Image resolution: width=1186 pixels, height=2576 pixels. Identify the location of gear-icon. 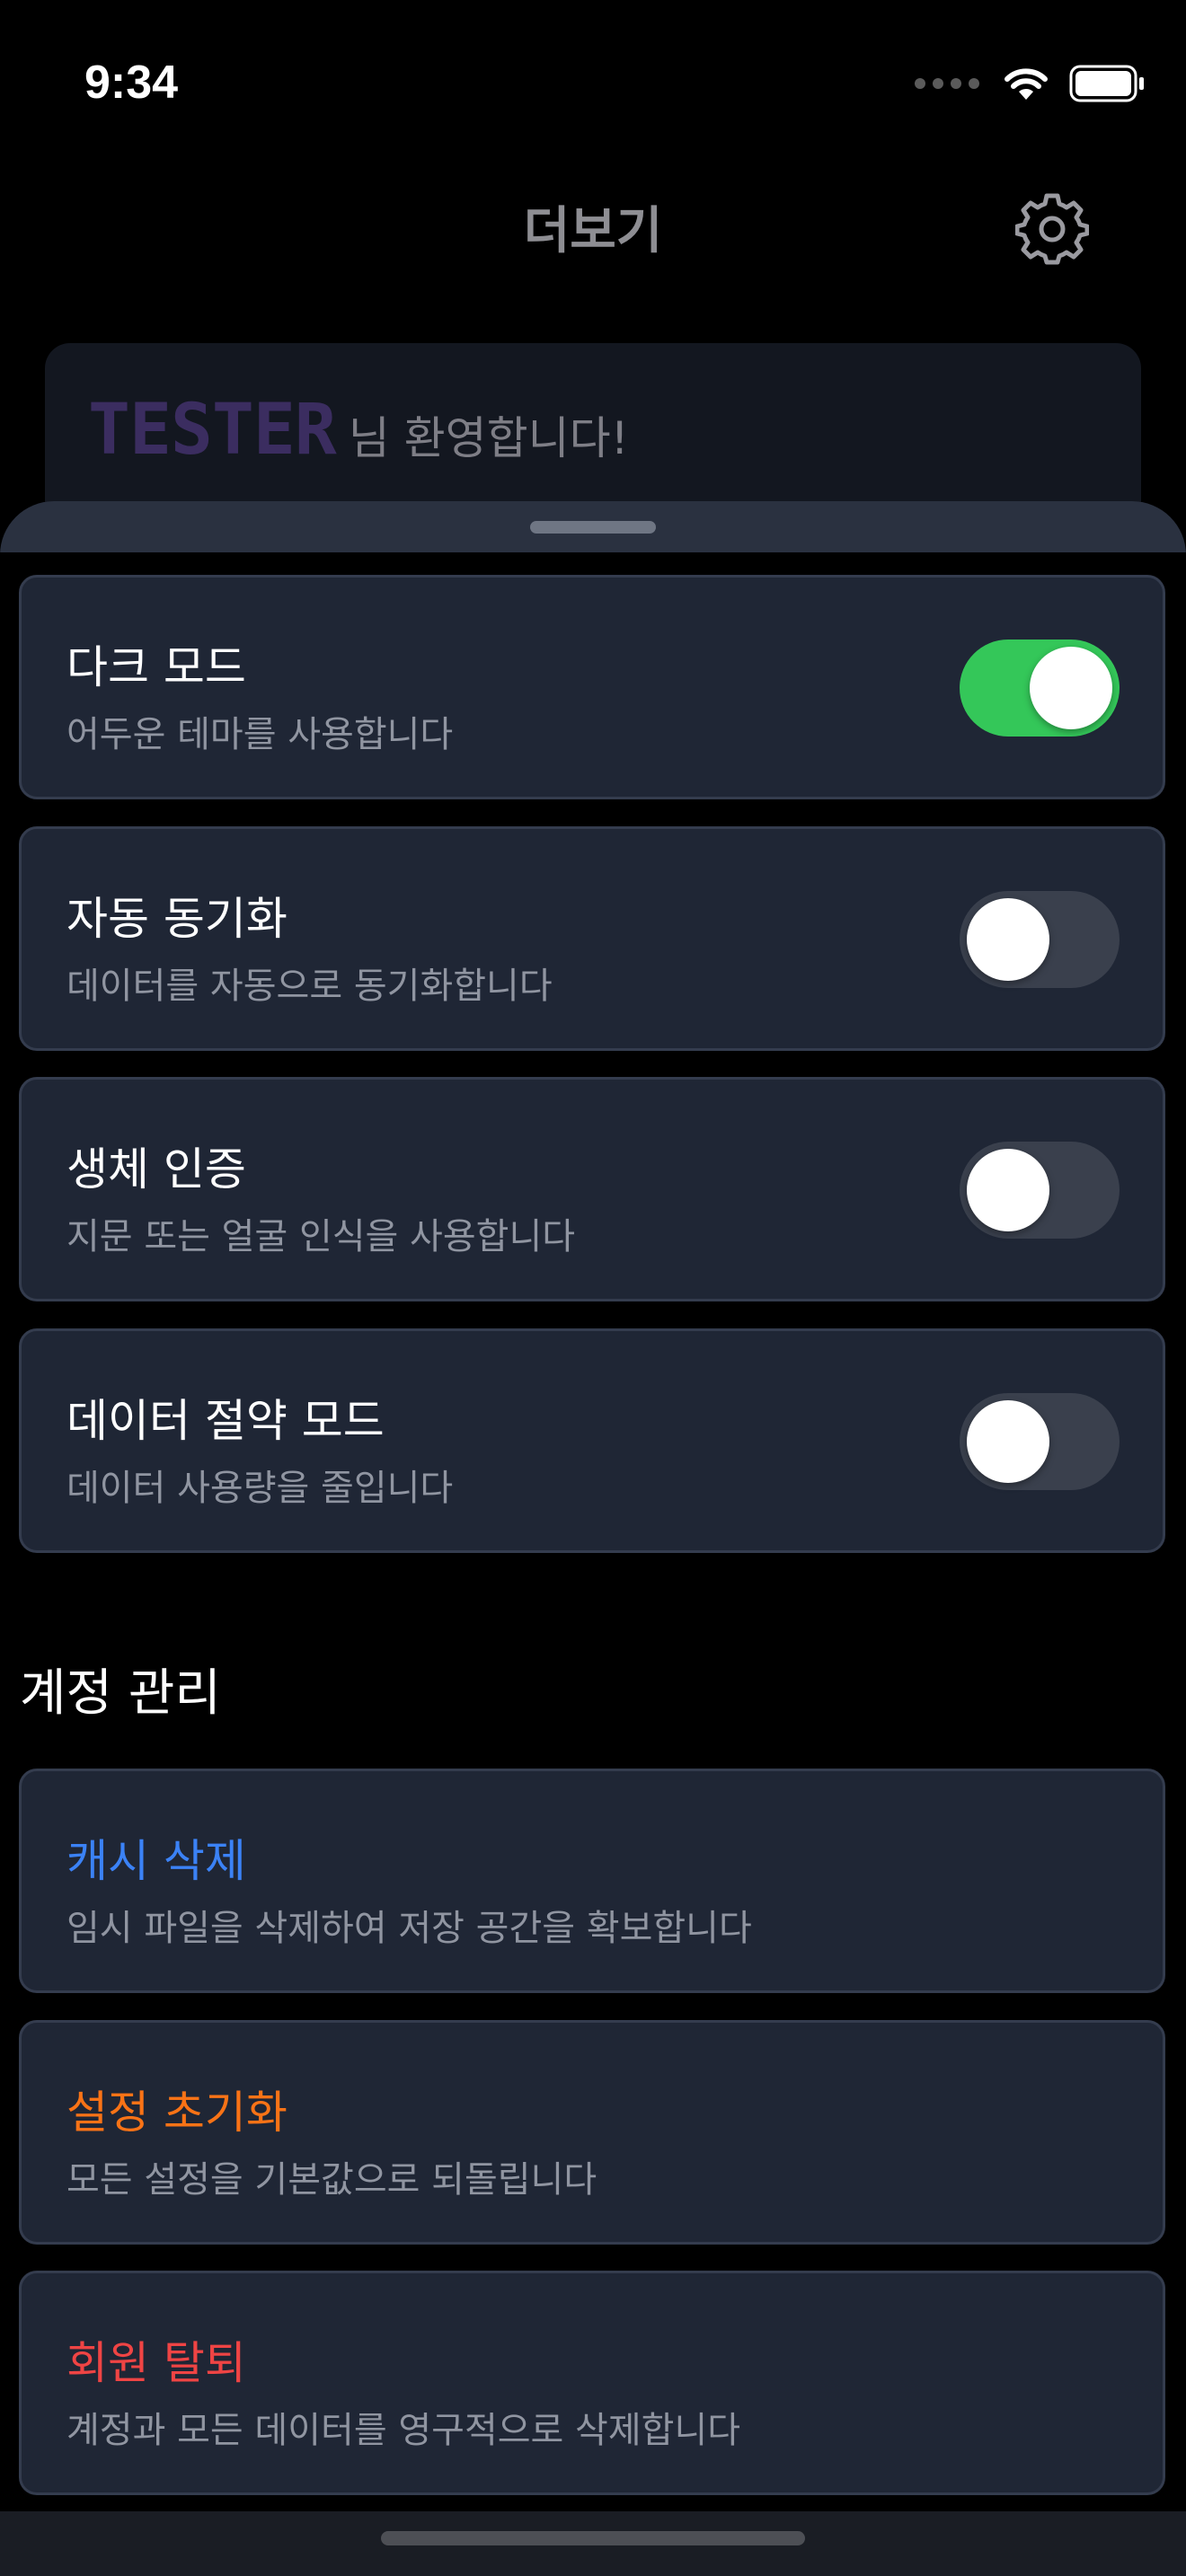
(1052, 229).